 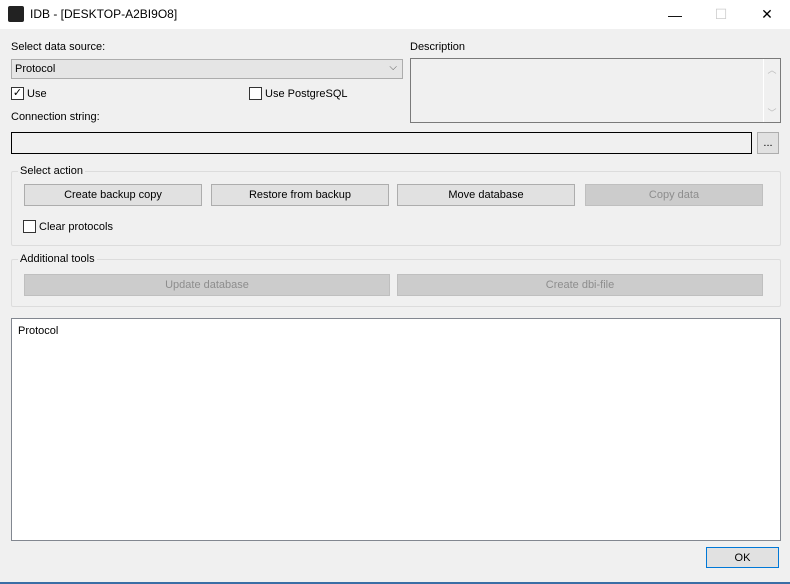 What do you see at coordinates (37, 94) in the screenshot?
I see `use-label: Use` at bounding box center [37, 94].